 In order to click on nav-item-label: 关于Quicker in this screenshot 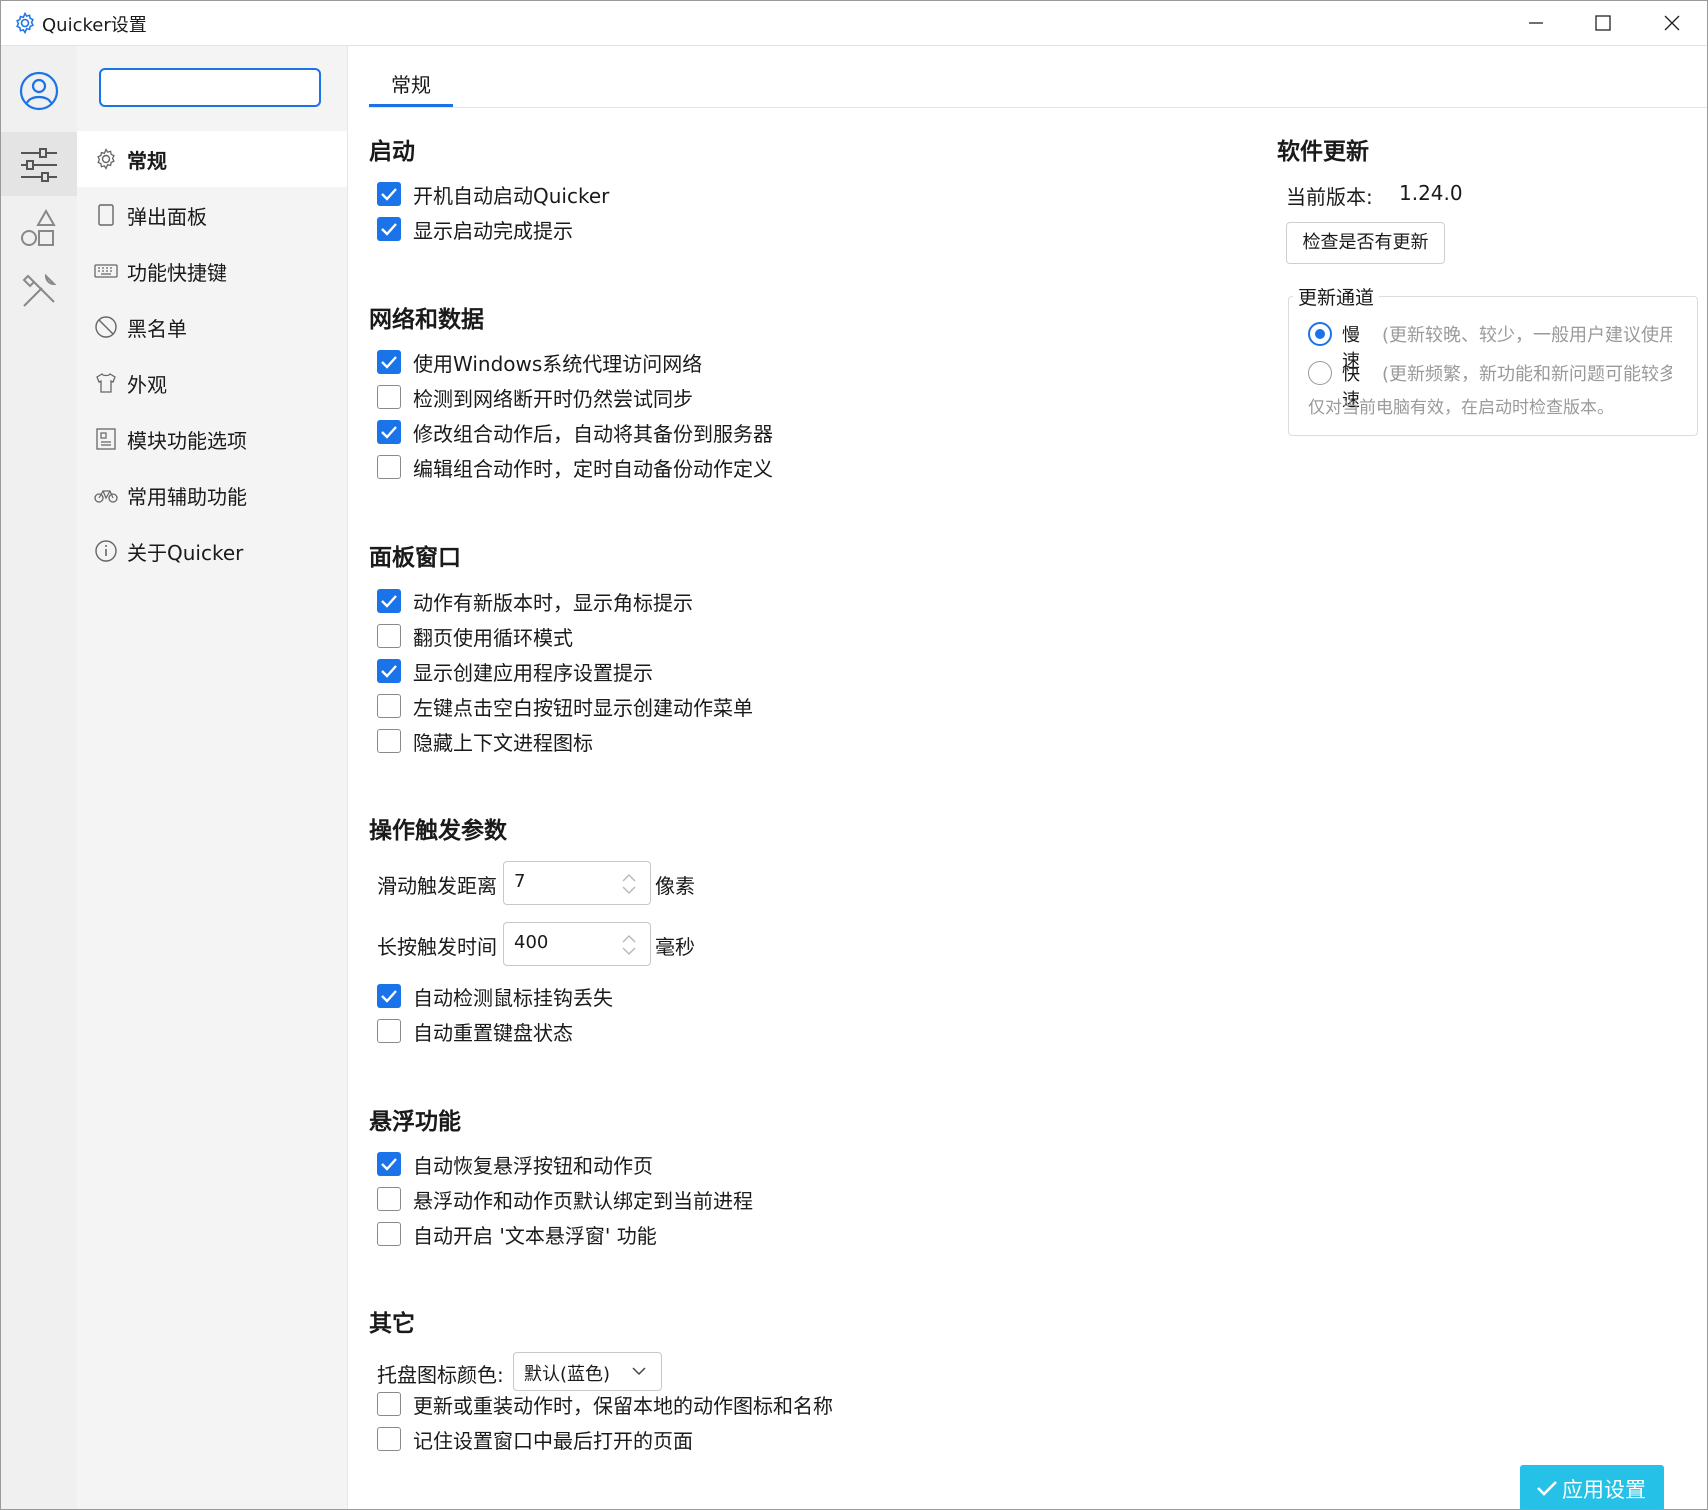, I will do `click(185, 553)`.